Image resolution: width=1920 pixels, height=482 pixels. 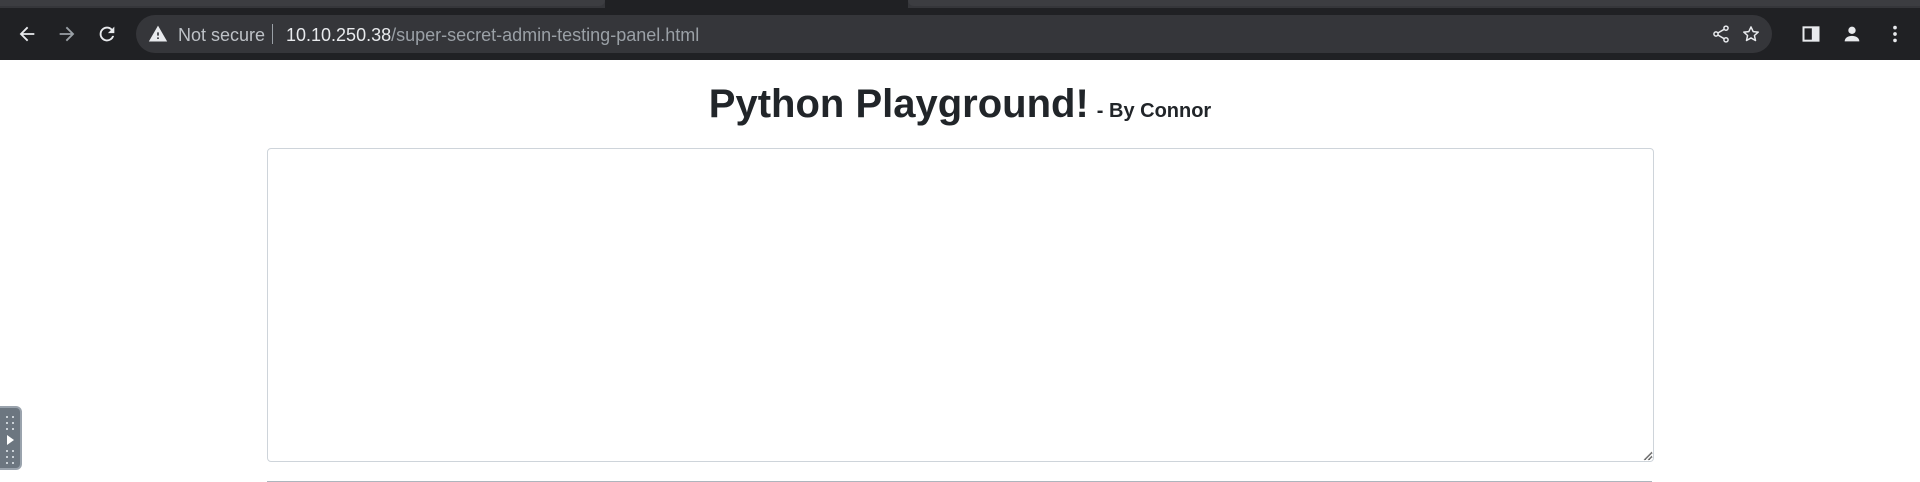 I want to click on side-drawer-toggle, so click(x=11, y=438).